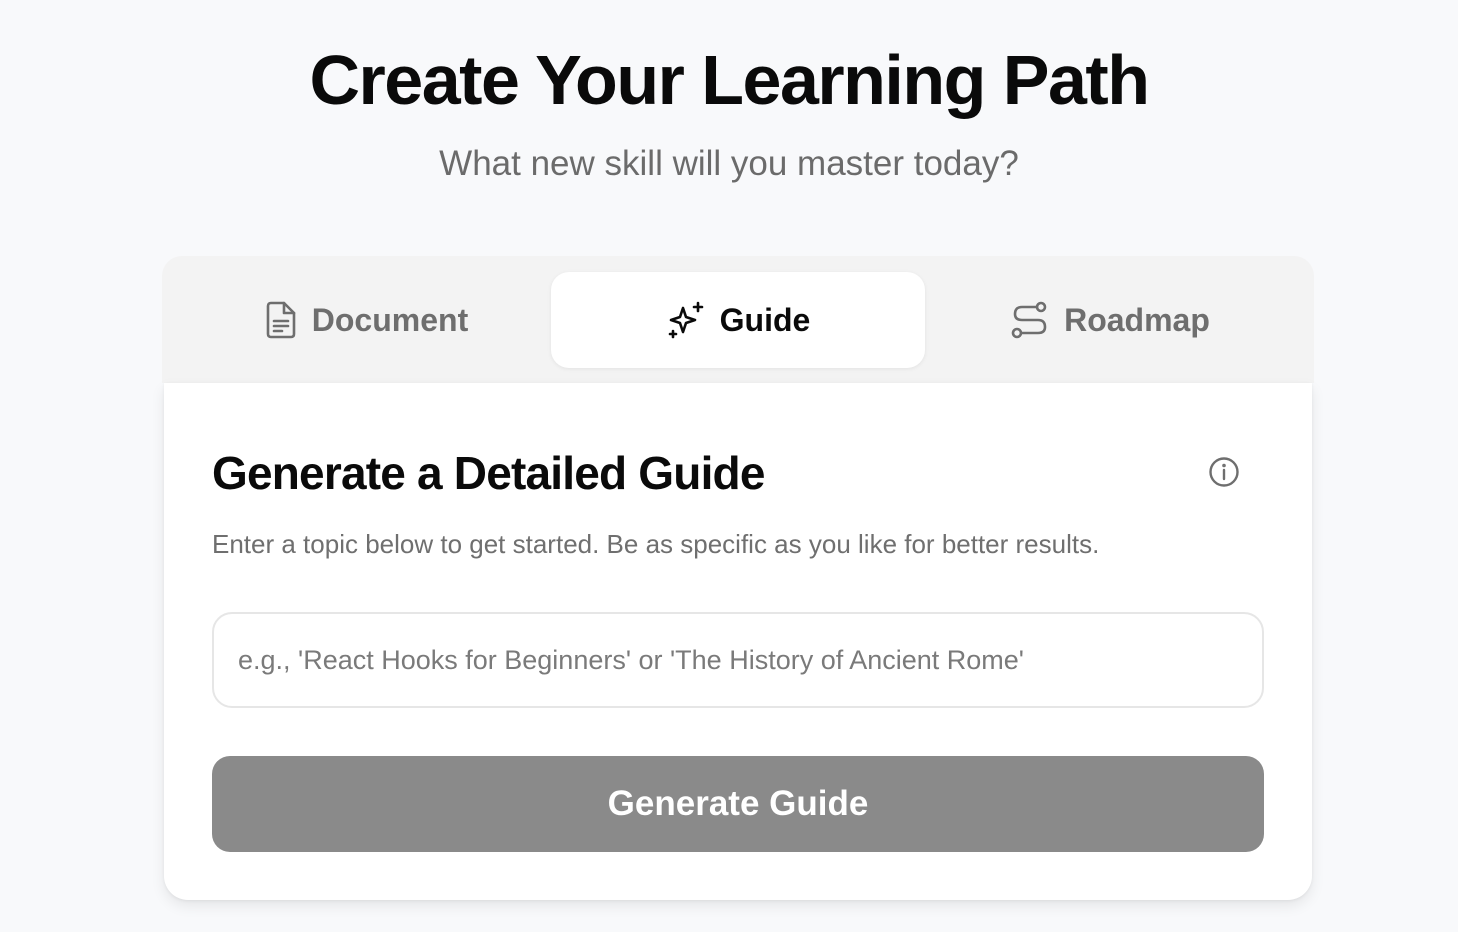  Describe the element at coordinates (729, 80) in the screenshot. I see `page-title: Create Your Learning Path` at that location.